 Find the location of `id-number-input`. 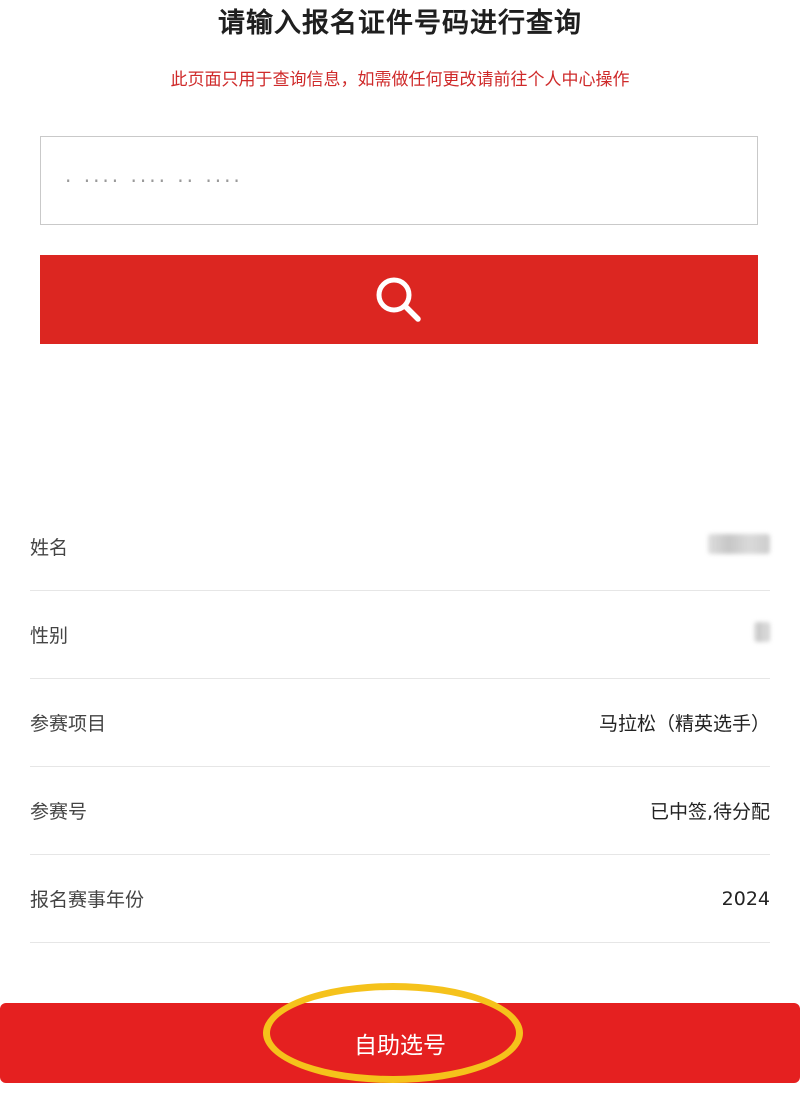

id-number-input is located at coordinates (399, 180).